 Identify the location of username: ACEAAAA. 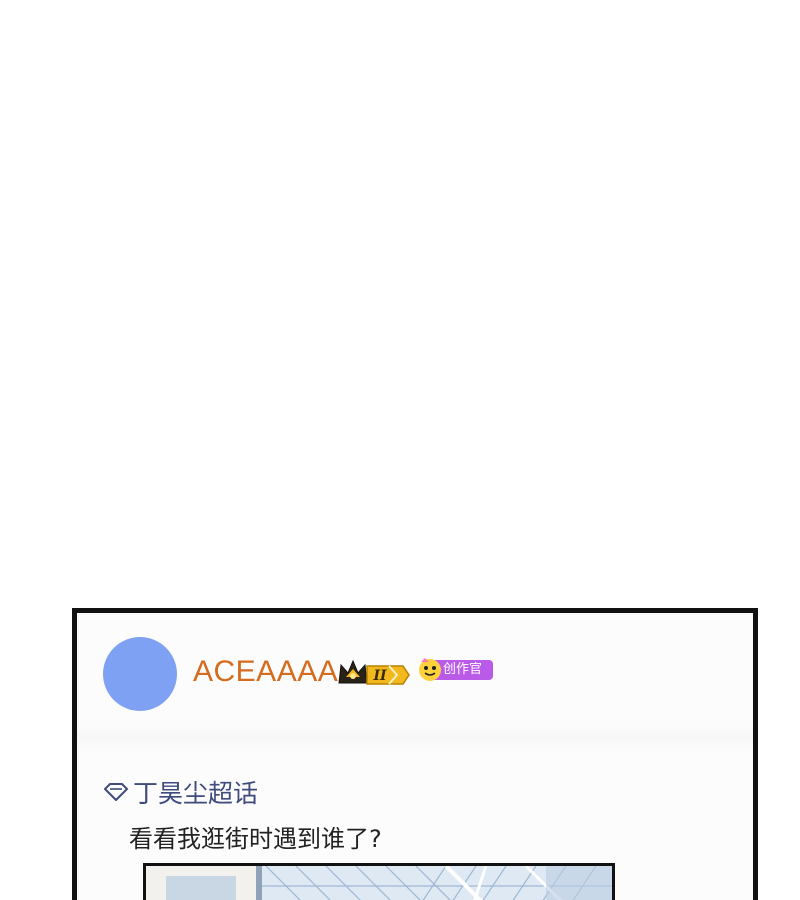
(265, 672).